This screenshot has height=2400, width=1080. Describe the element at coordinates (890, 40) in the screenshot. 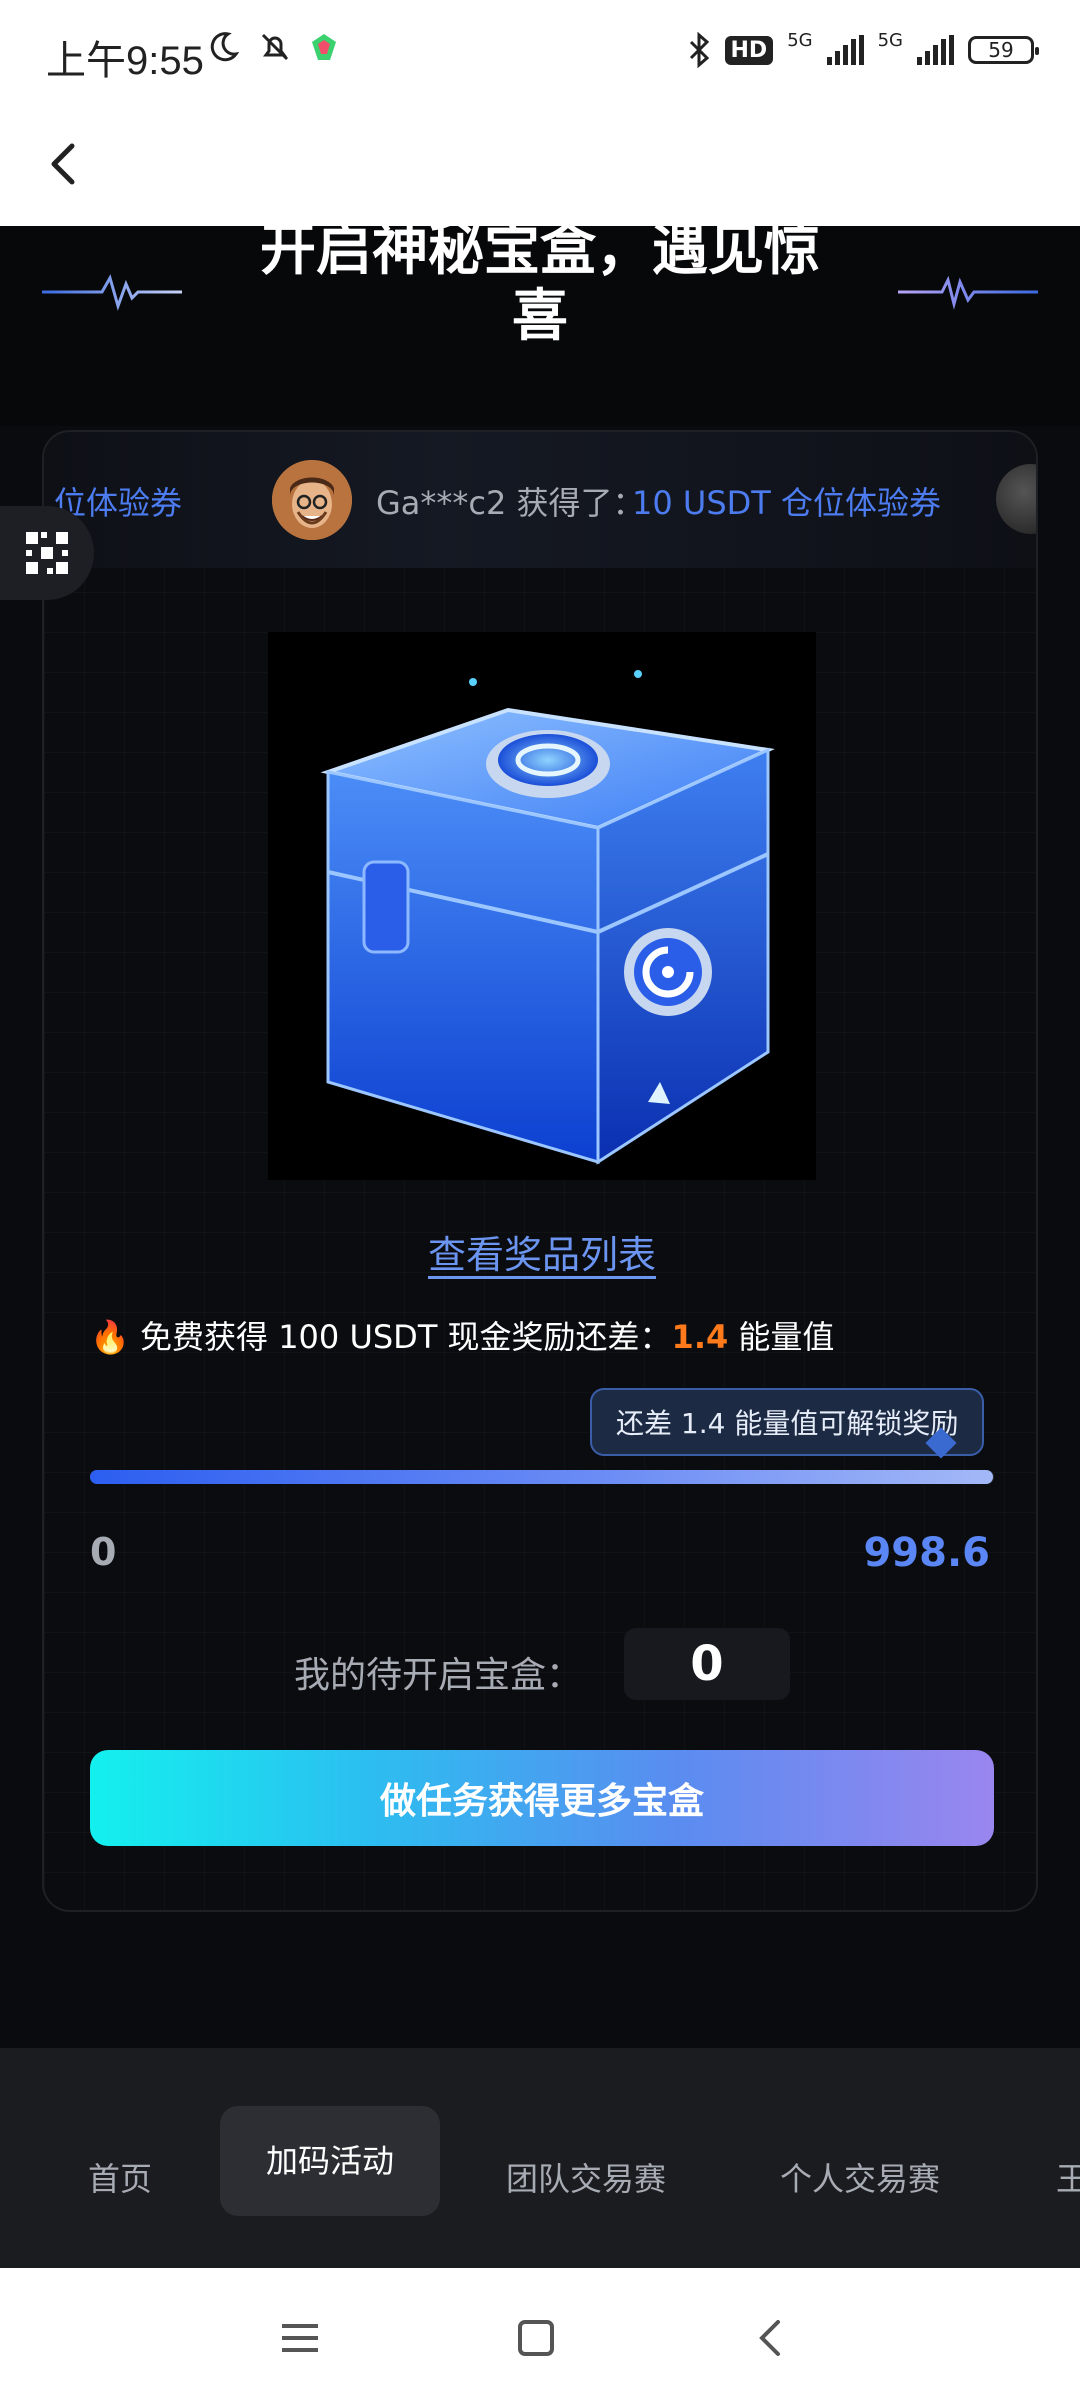

I see `network-type-2: 5G` at that location.